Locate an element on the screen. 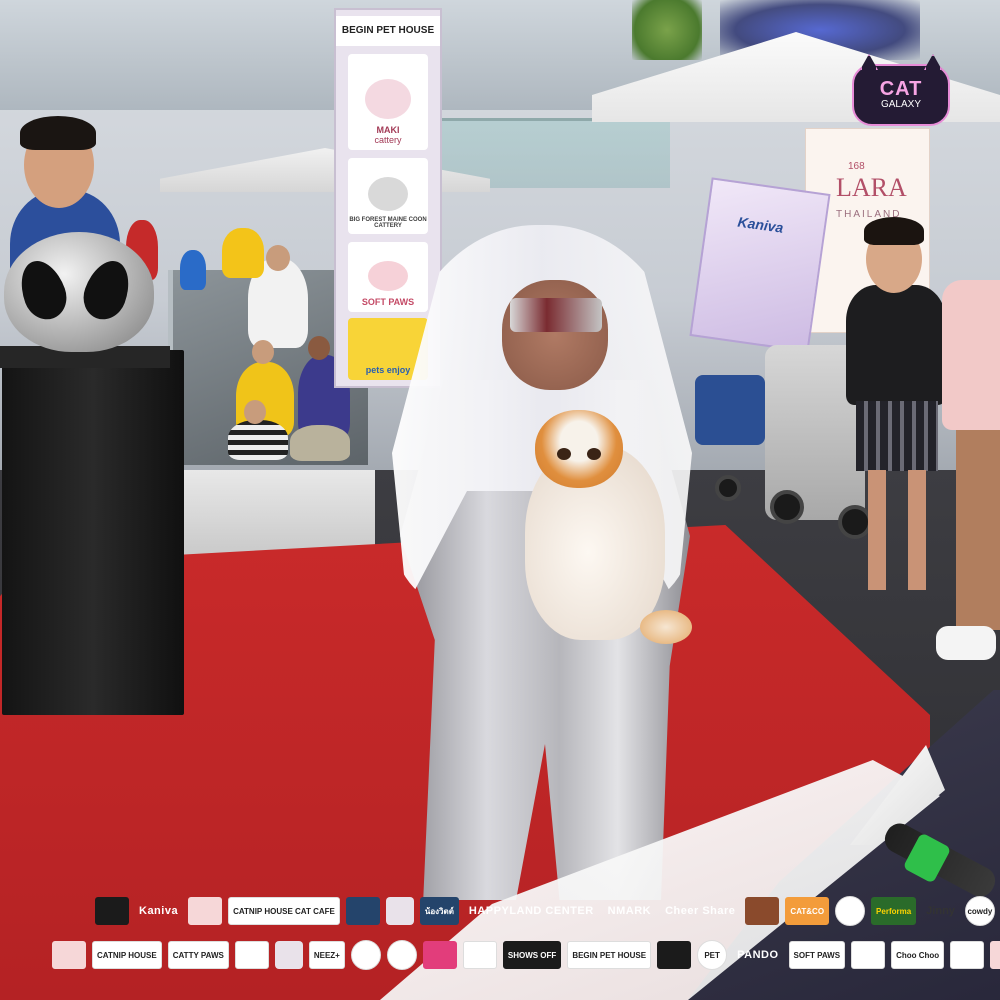 The height and width of the screenshot is (1000, 1000). pillar-card-maki: MAKI cattery is located at coordinates (388, 102).